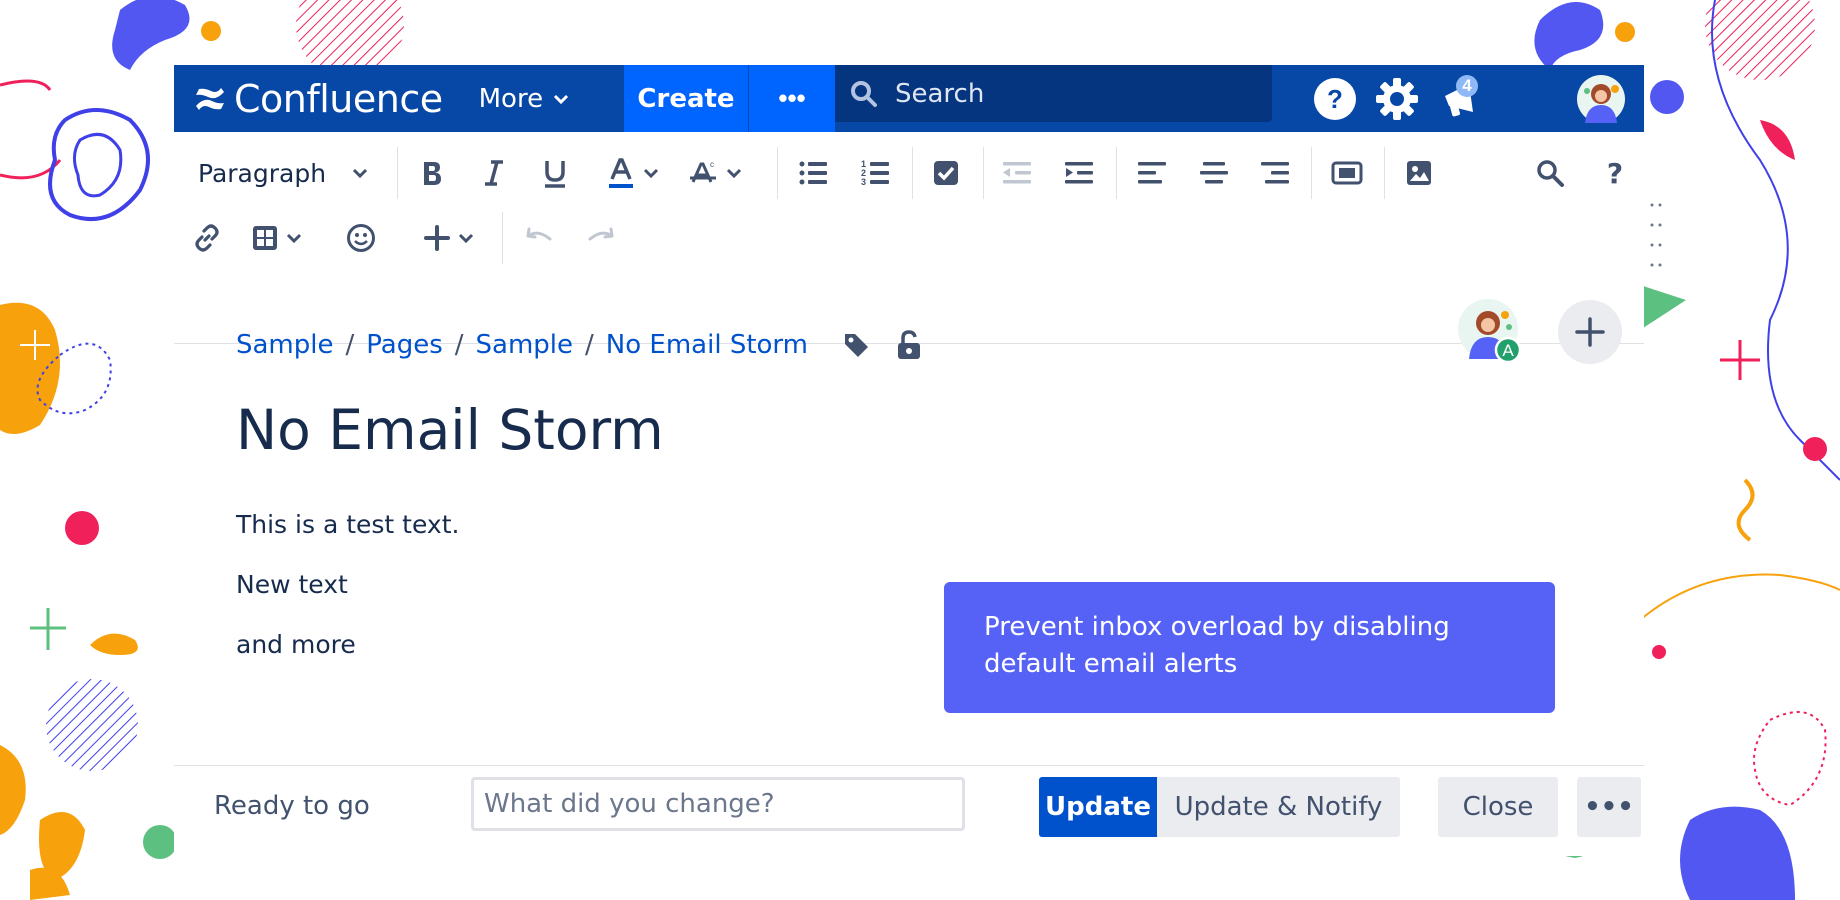 This screenshot has height=900, width=1840. I want to click on restrictions-button, so click(909, 345).